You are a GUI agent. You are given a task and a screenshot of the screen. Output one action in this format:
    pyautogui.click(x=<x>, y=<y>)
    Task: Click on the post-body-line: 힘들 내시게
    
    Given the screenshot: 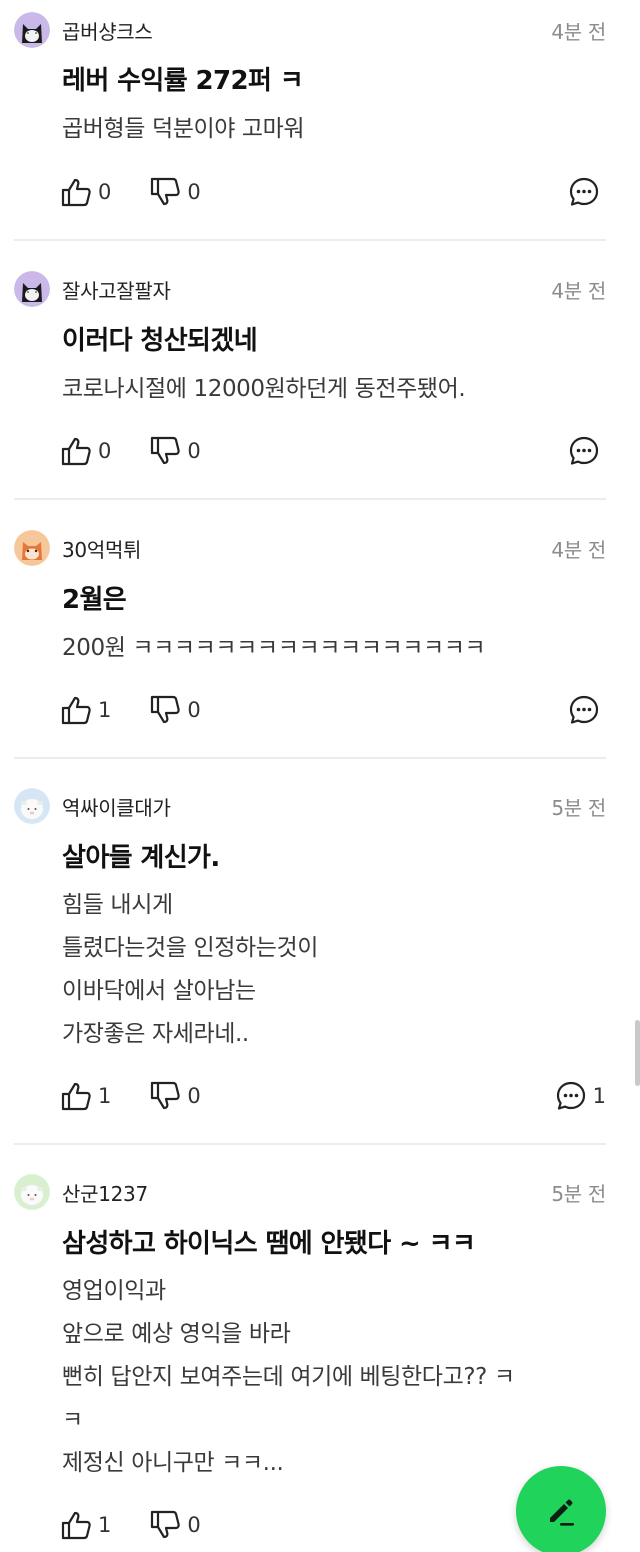 What is the action you would take?
    pyautogui.click(x=117, y=905)
    